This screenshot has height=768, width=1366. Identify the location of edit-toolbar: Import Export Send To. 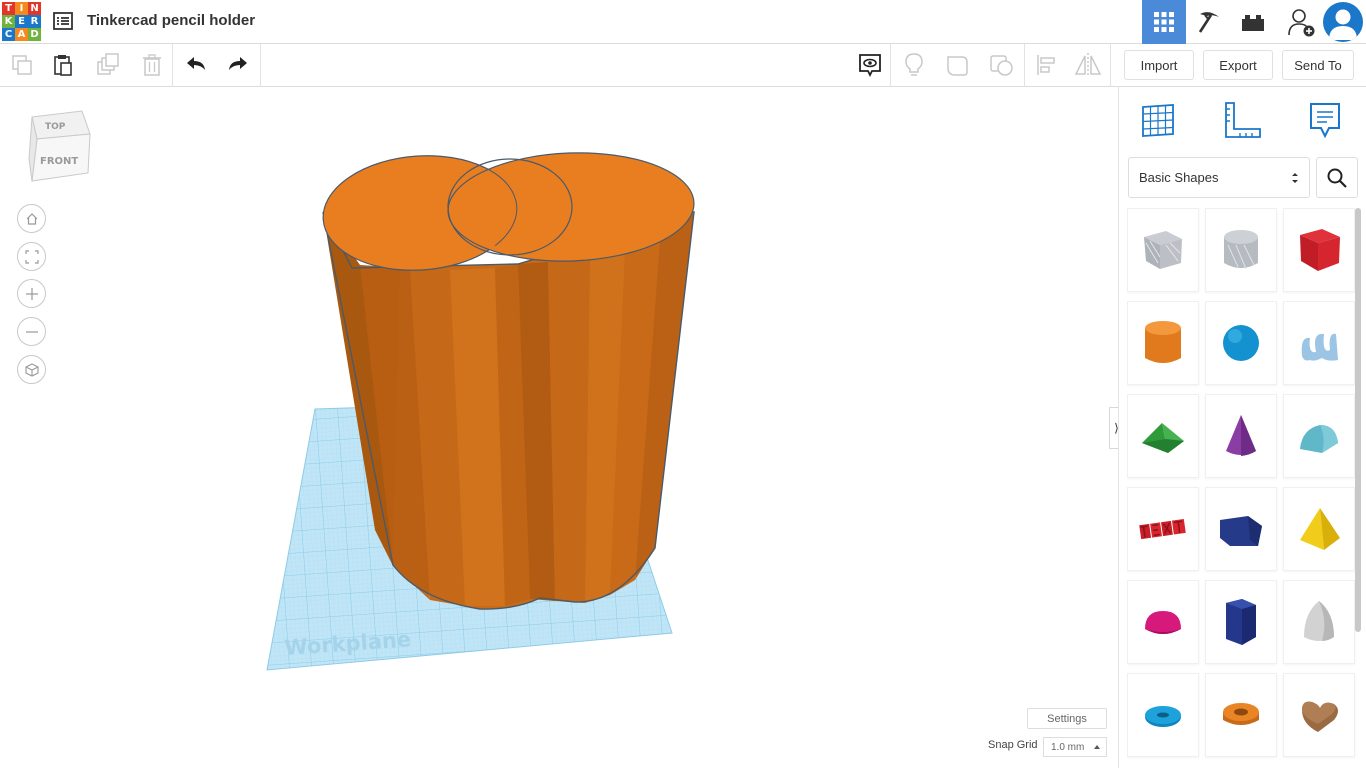
(683, 65).